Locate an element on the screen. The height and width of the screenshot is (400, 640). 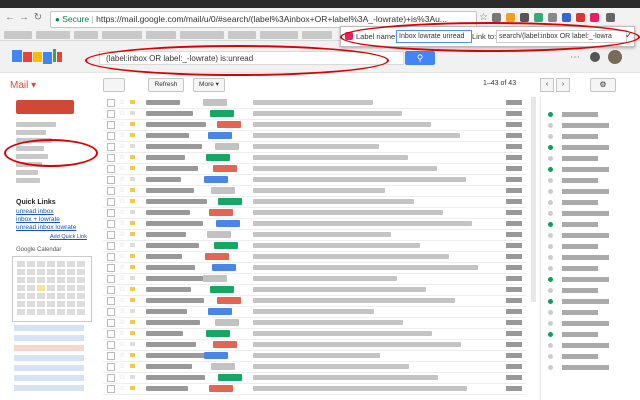
reload-icon: ↻ is located at coordinates (38, 18).